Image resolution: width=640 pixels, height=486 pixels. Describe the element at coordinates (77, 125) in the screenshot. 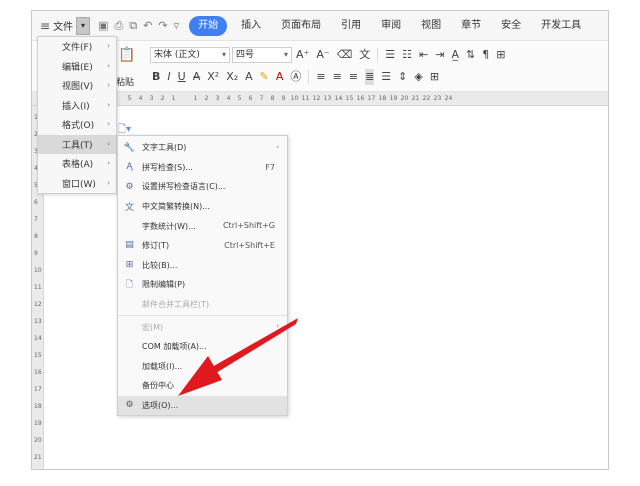

I see `menu-item-format: 格式(O) ›` at that location.